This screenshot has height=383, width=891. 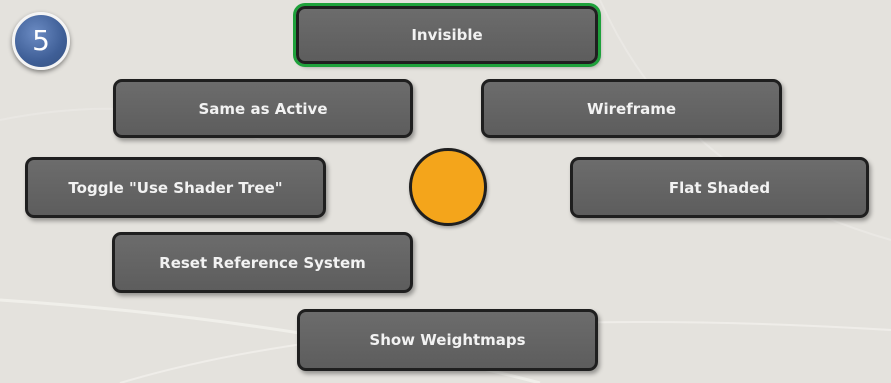 What do you see at coordinates (175, 187) in the screenshot?
I see `toggle-shader-tree-button: Toggle "Use Shader Tree"` at bounding box center [175, 187].